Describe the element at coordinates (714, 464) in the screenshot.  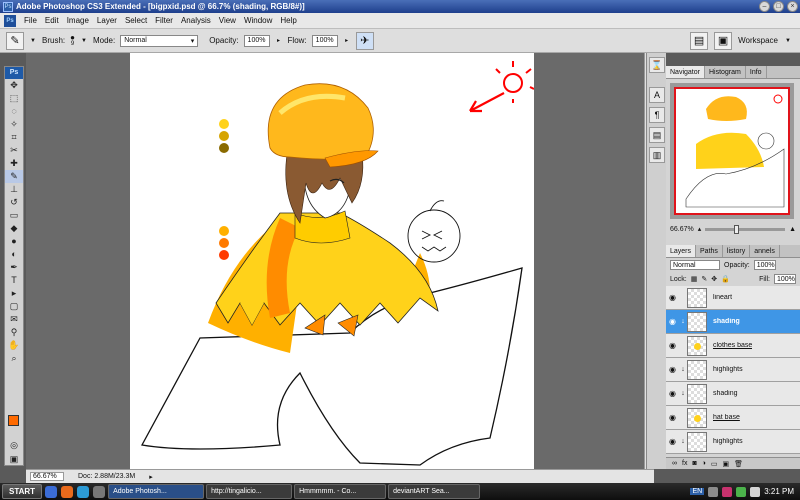
I see `new-group-icon: ▭` at that location.